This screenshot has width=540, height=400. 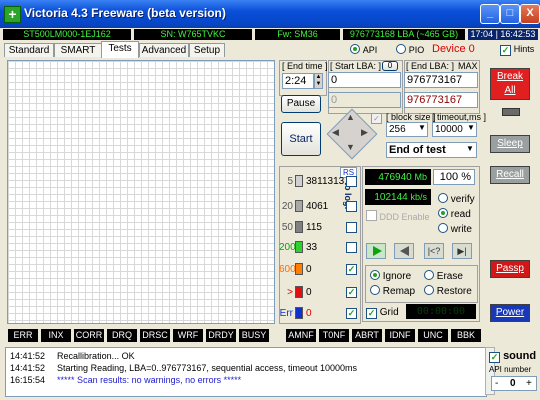 What do you see at coordinates (350, 117) in the screenshot?
I see `arrow-up-icon: ▲` at bounding box center [350, 117].